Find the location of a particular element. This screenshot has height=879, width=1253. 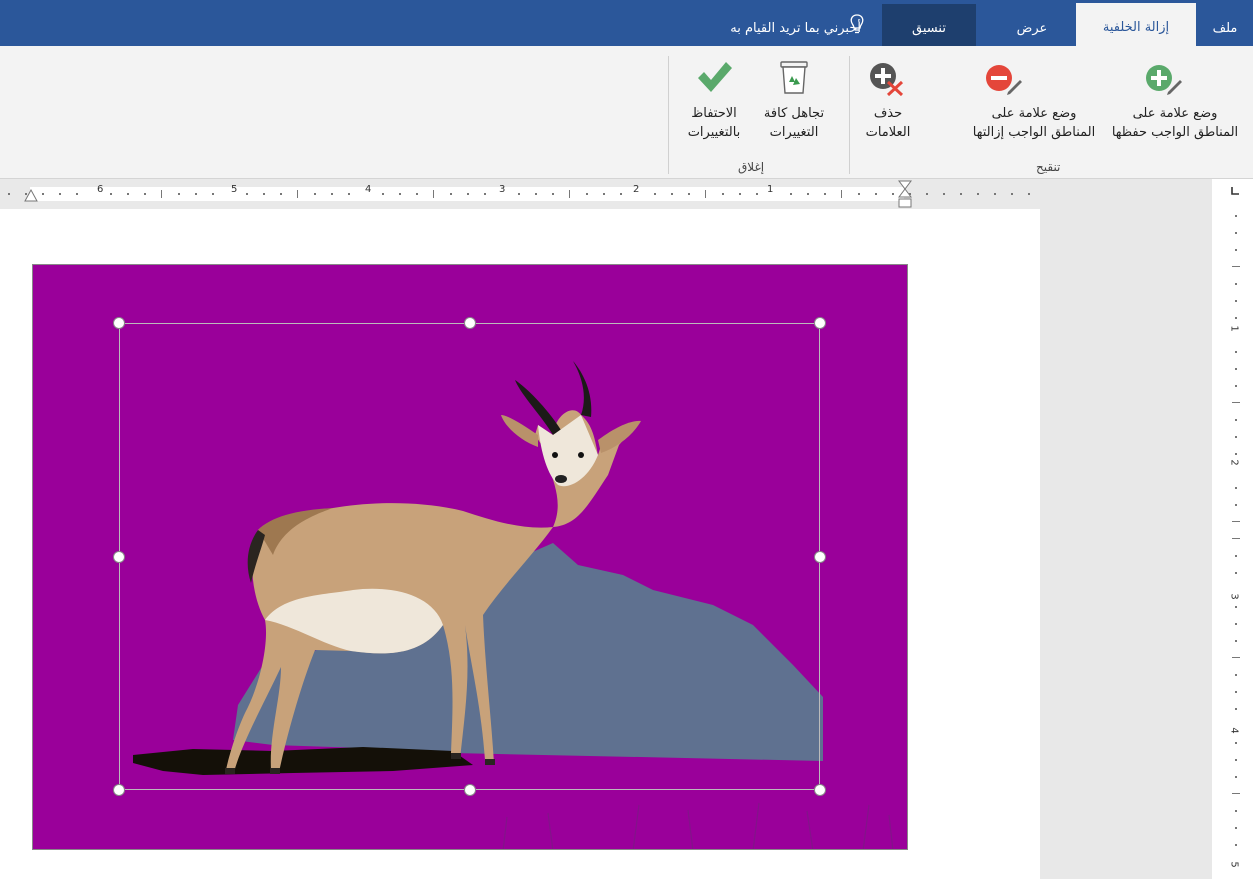

ruler-number: 2 is located at coordinates (636, 189).